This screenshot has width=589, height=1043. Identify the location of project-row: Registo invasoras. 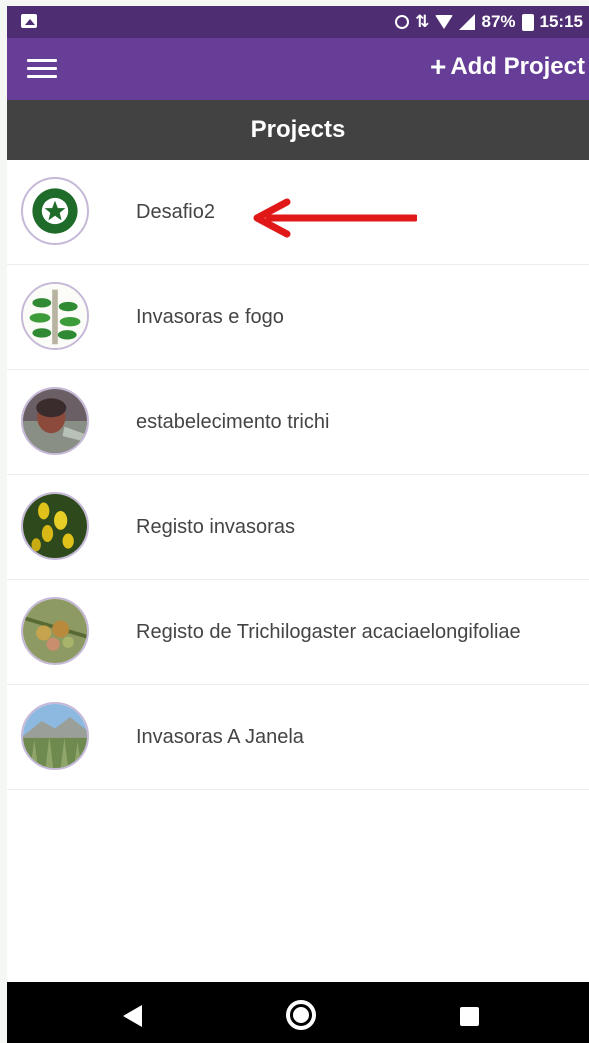
(298, 527).